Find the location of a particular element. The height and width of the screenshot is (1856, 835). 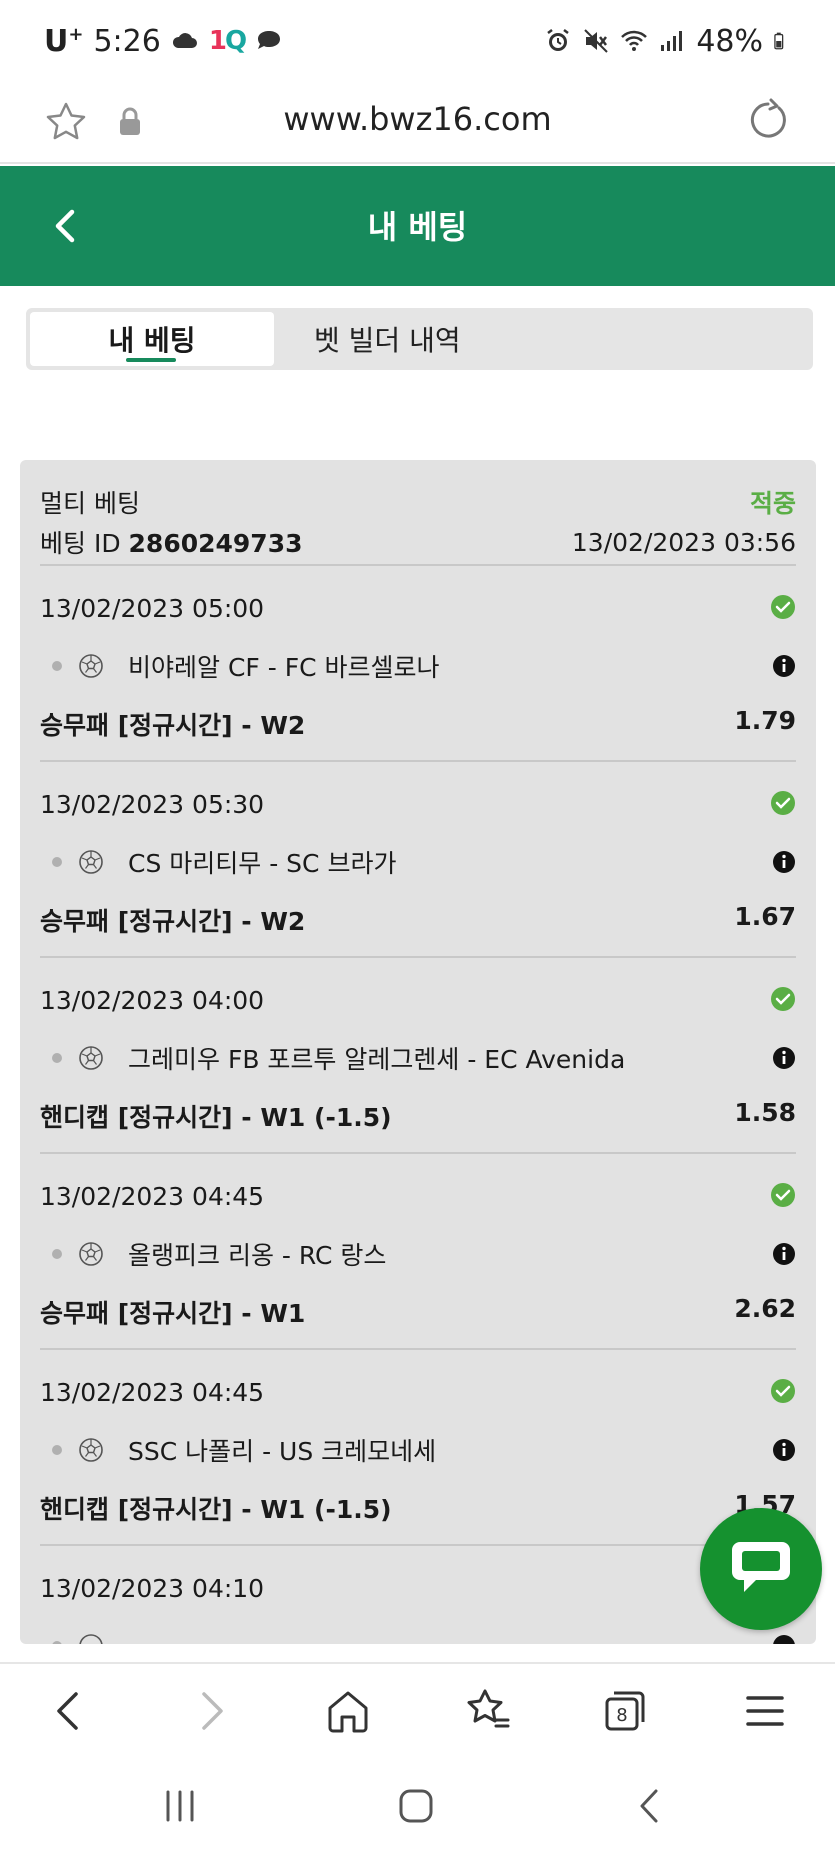

match-name: 비야레알 CF - FC 바르셀로나 is located at coordinates (283, 666).